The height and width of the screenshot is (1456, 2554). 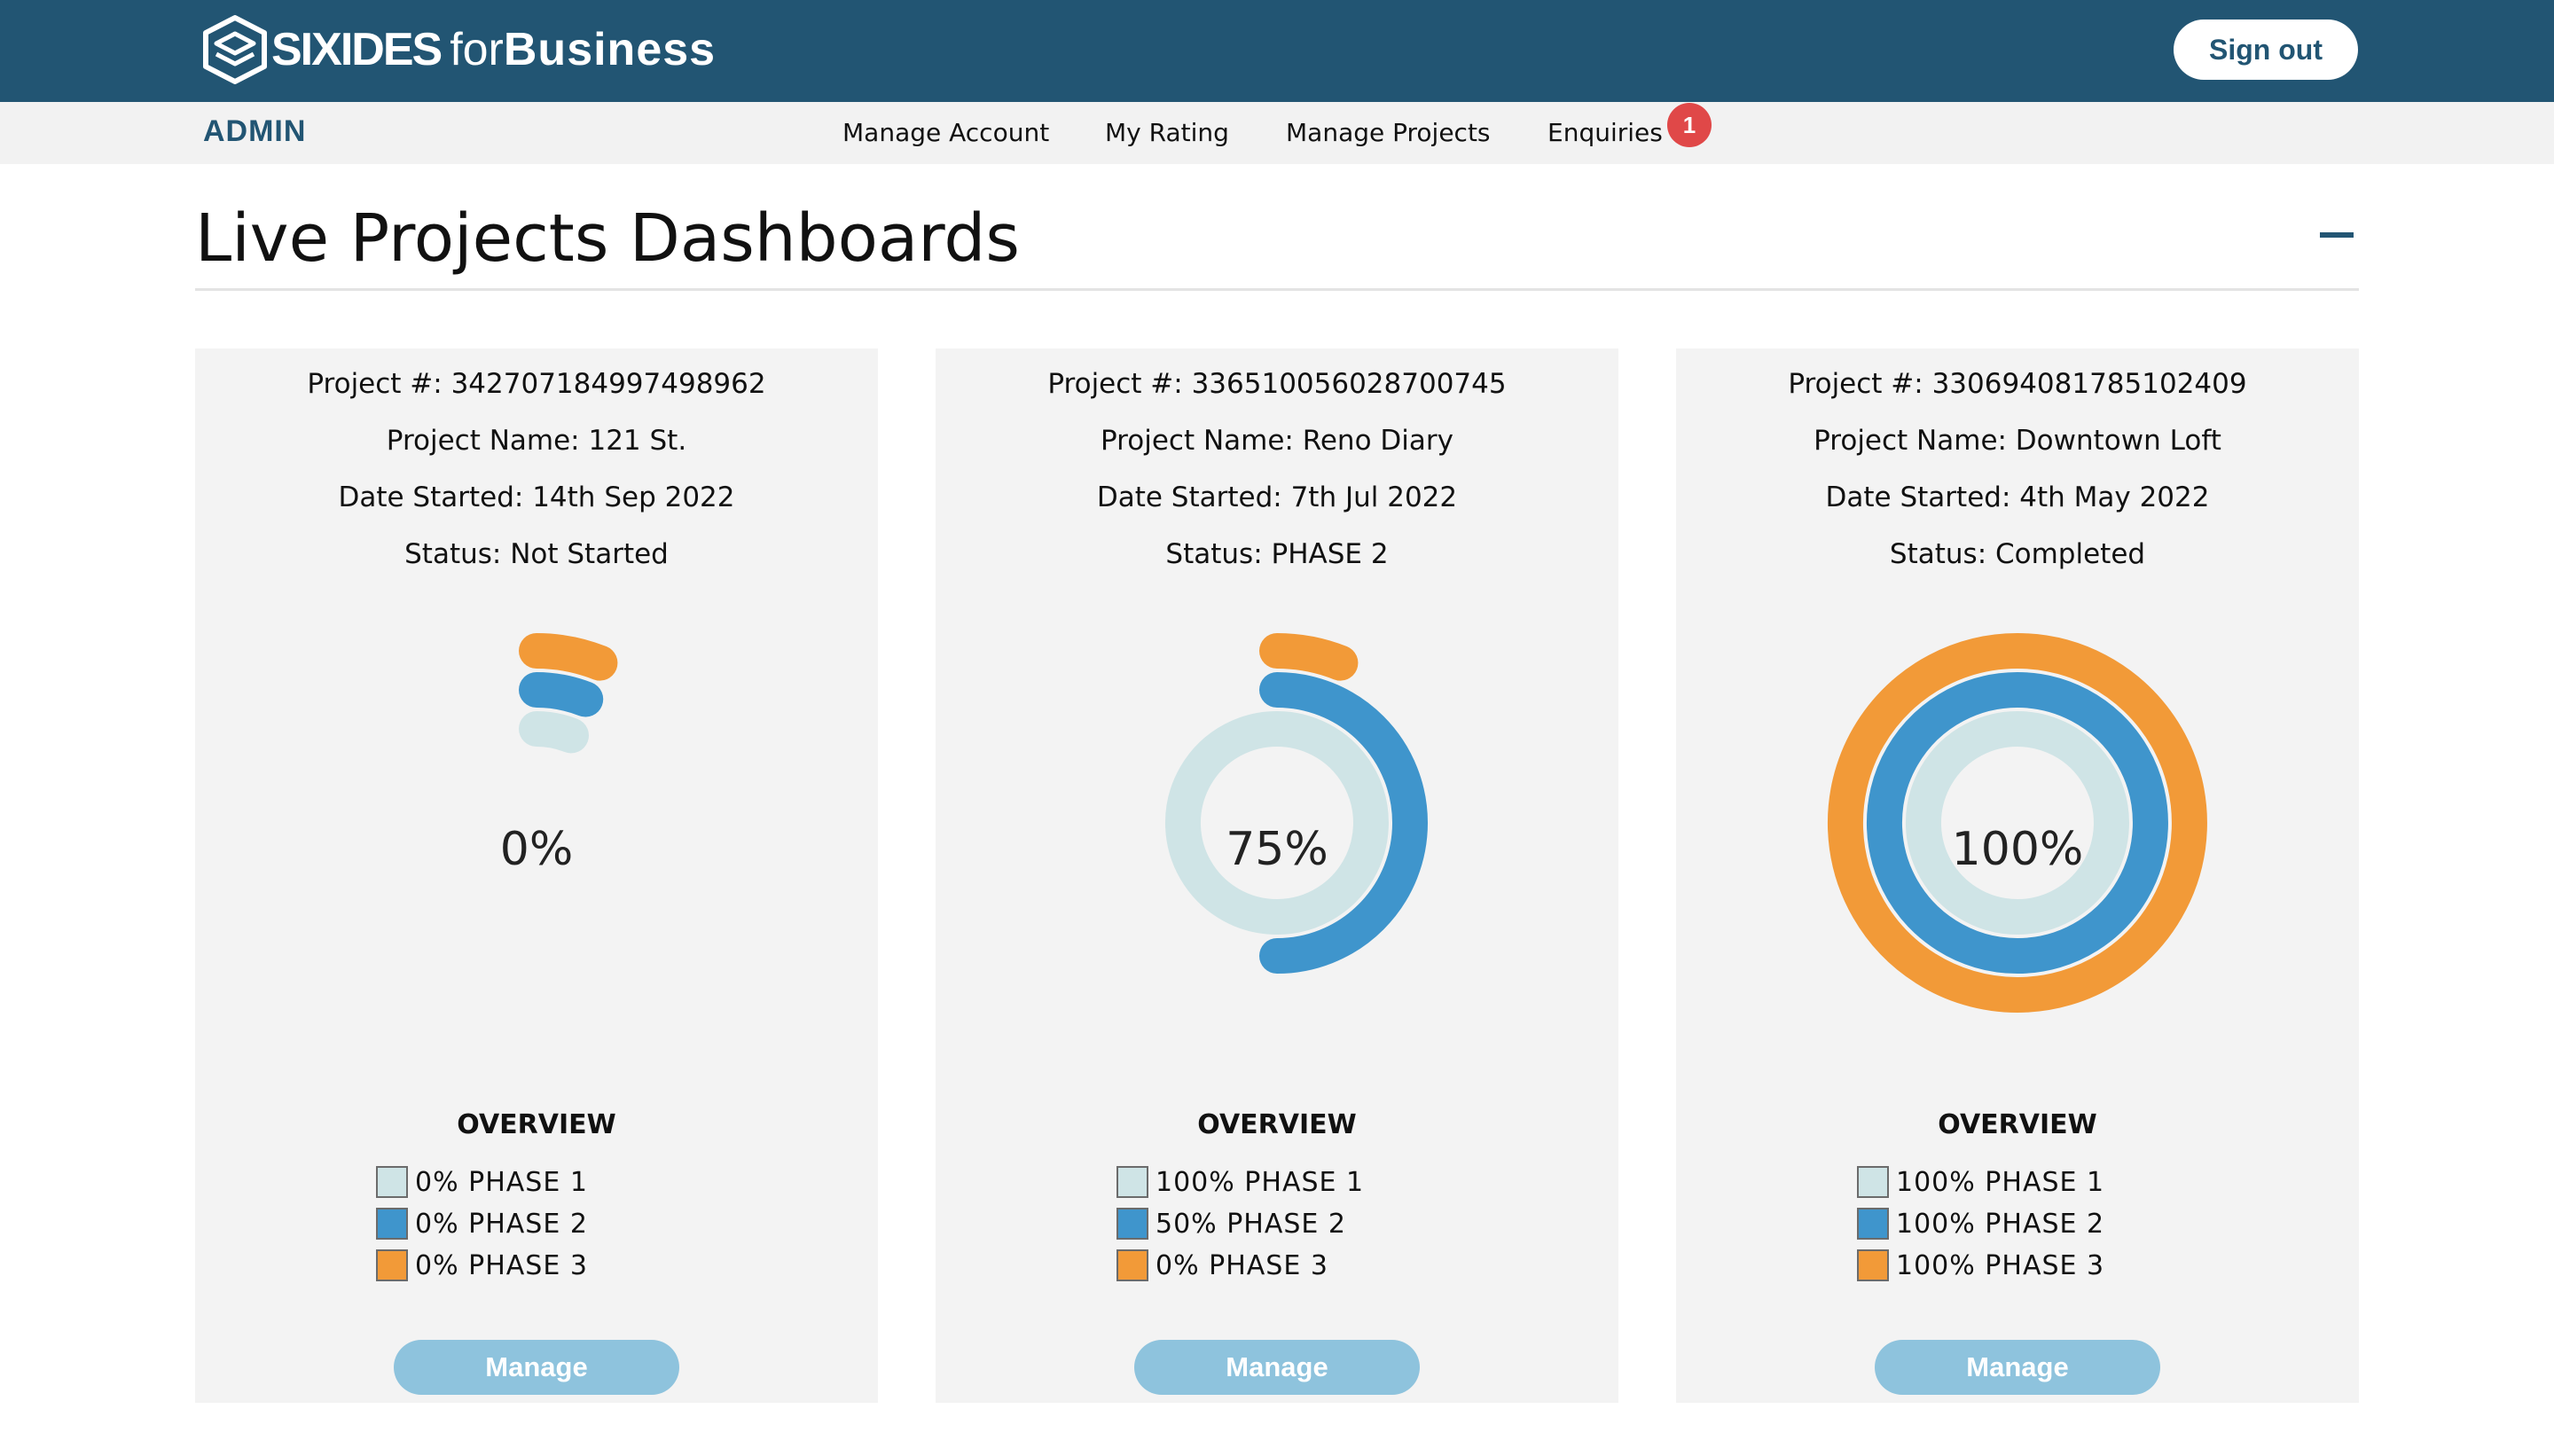 I want to click on logo: SIXIDES for Business, so click(x=459, y=49).